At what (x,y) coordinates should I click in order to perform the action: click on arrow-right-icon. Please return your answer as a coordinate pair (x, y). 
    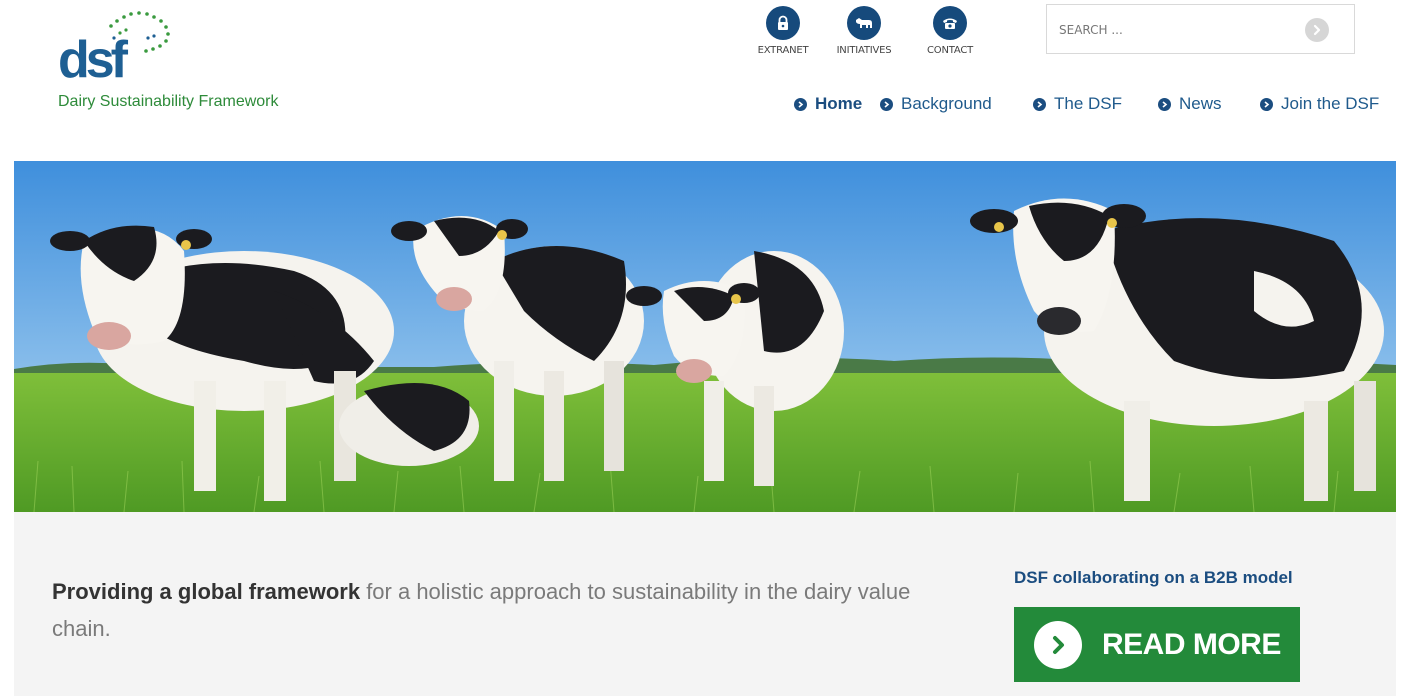
    Looking at the image, I should click on (1317, 30).